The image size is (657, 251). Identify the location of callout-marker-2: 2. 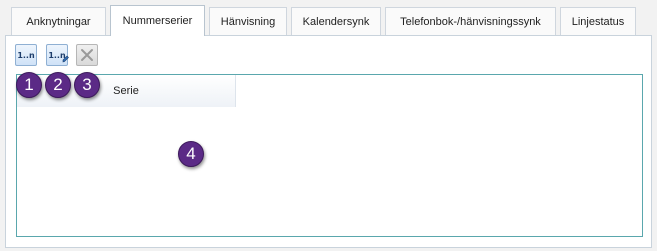
(58, 85).